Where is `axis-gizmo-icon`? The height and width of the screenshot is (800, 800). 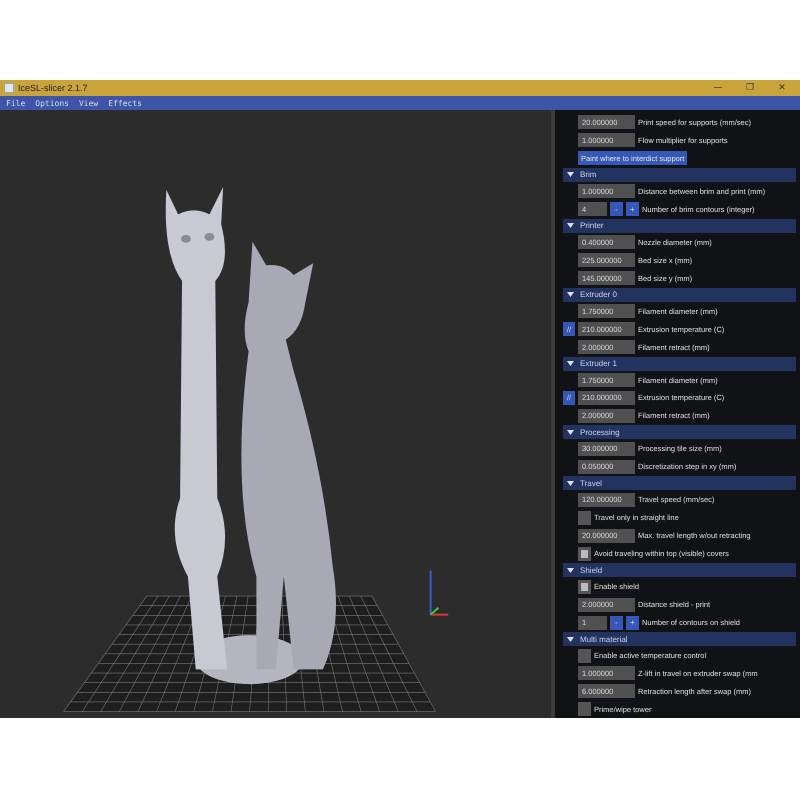
axis-gizmo-icon is located at coordinates (439, 593).